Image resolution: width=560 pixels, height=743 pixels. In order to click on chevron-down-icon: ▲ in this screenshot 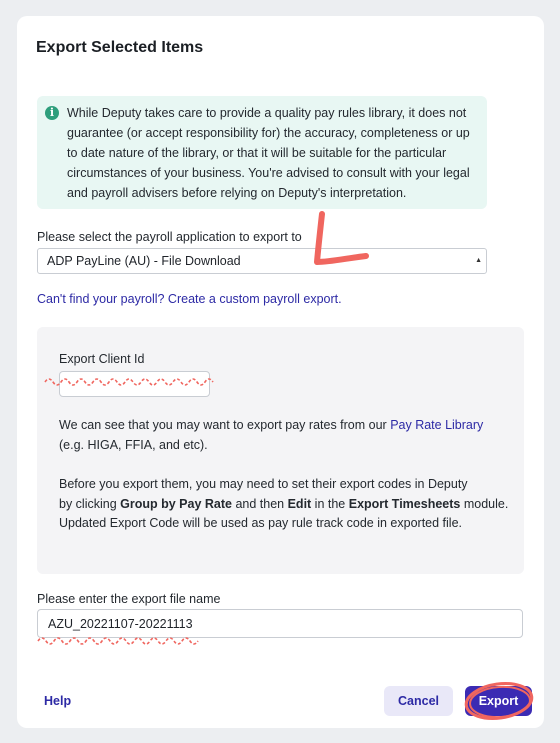, I will do `click(478, 260)`.